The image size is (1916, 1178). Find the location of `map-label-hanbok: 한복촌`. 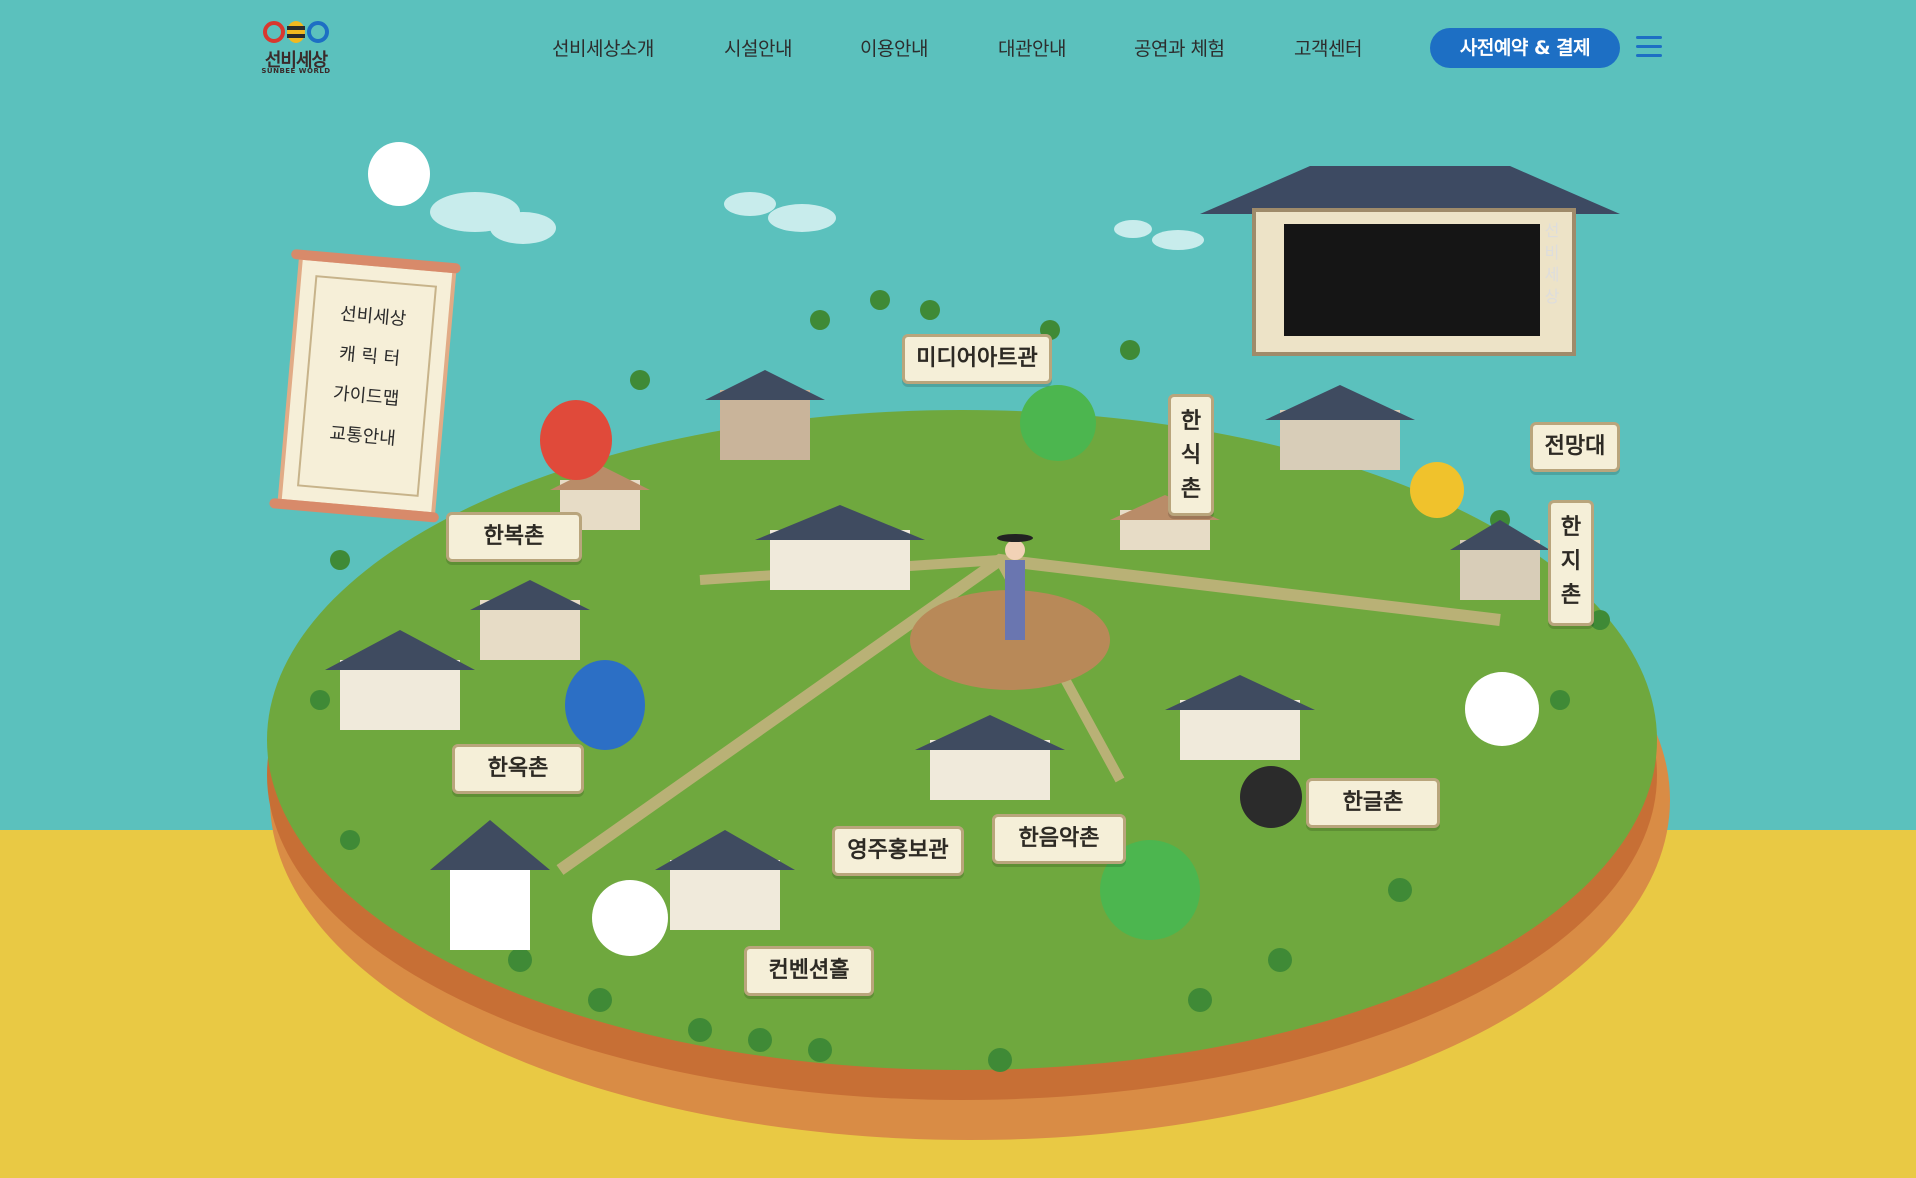

map-label-hanbok: 한복촌 is located at coordinates (514, 537).